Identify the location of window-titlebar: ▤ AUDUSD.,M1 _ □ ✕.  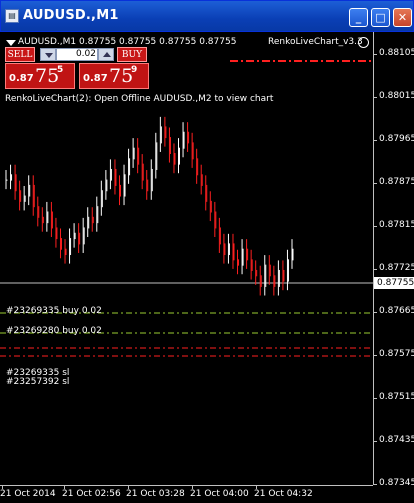
(207, 16).